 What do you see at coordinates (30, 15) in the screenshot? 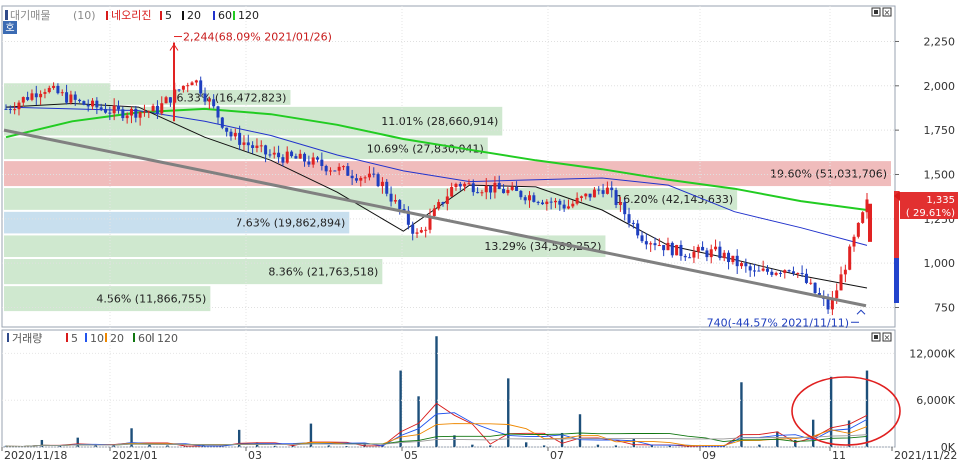
I see `legend-market: 대기매물` at bounding box center [30, 15].